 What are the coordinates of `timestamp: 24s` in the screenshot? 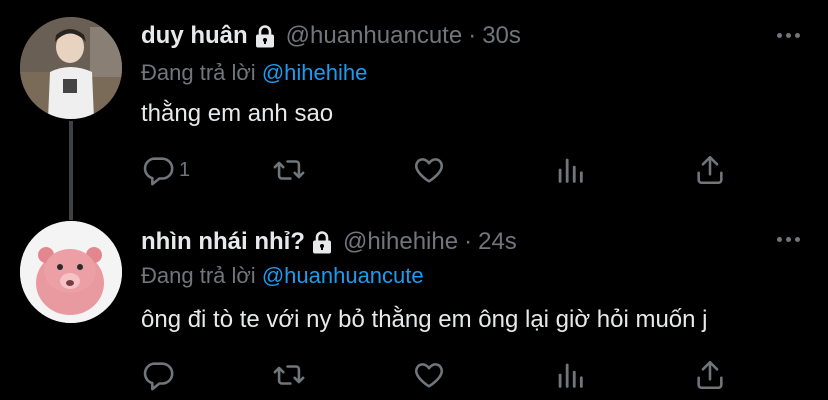 It's located at (497, 242).